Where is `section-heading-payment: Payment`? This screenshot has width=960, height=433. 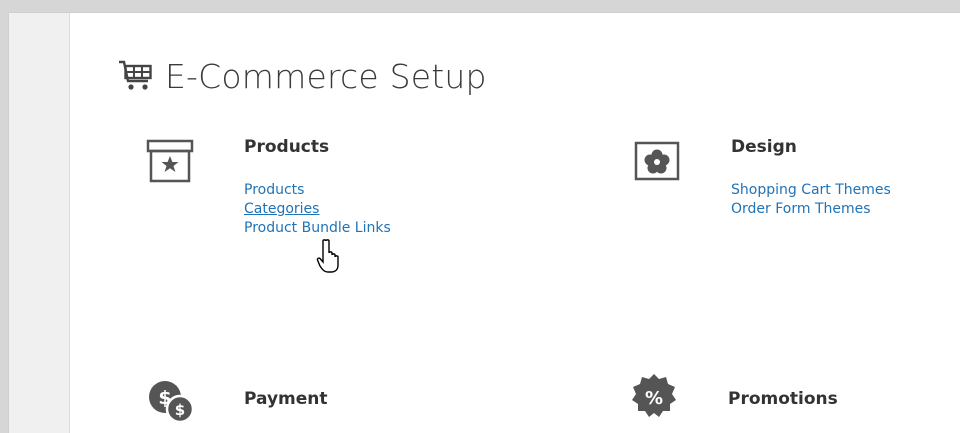
section-heading-payment: Payment is located at coordinates (286, 399).